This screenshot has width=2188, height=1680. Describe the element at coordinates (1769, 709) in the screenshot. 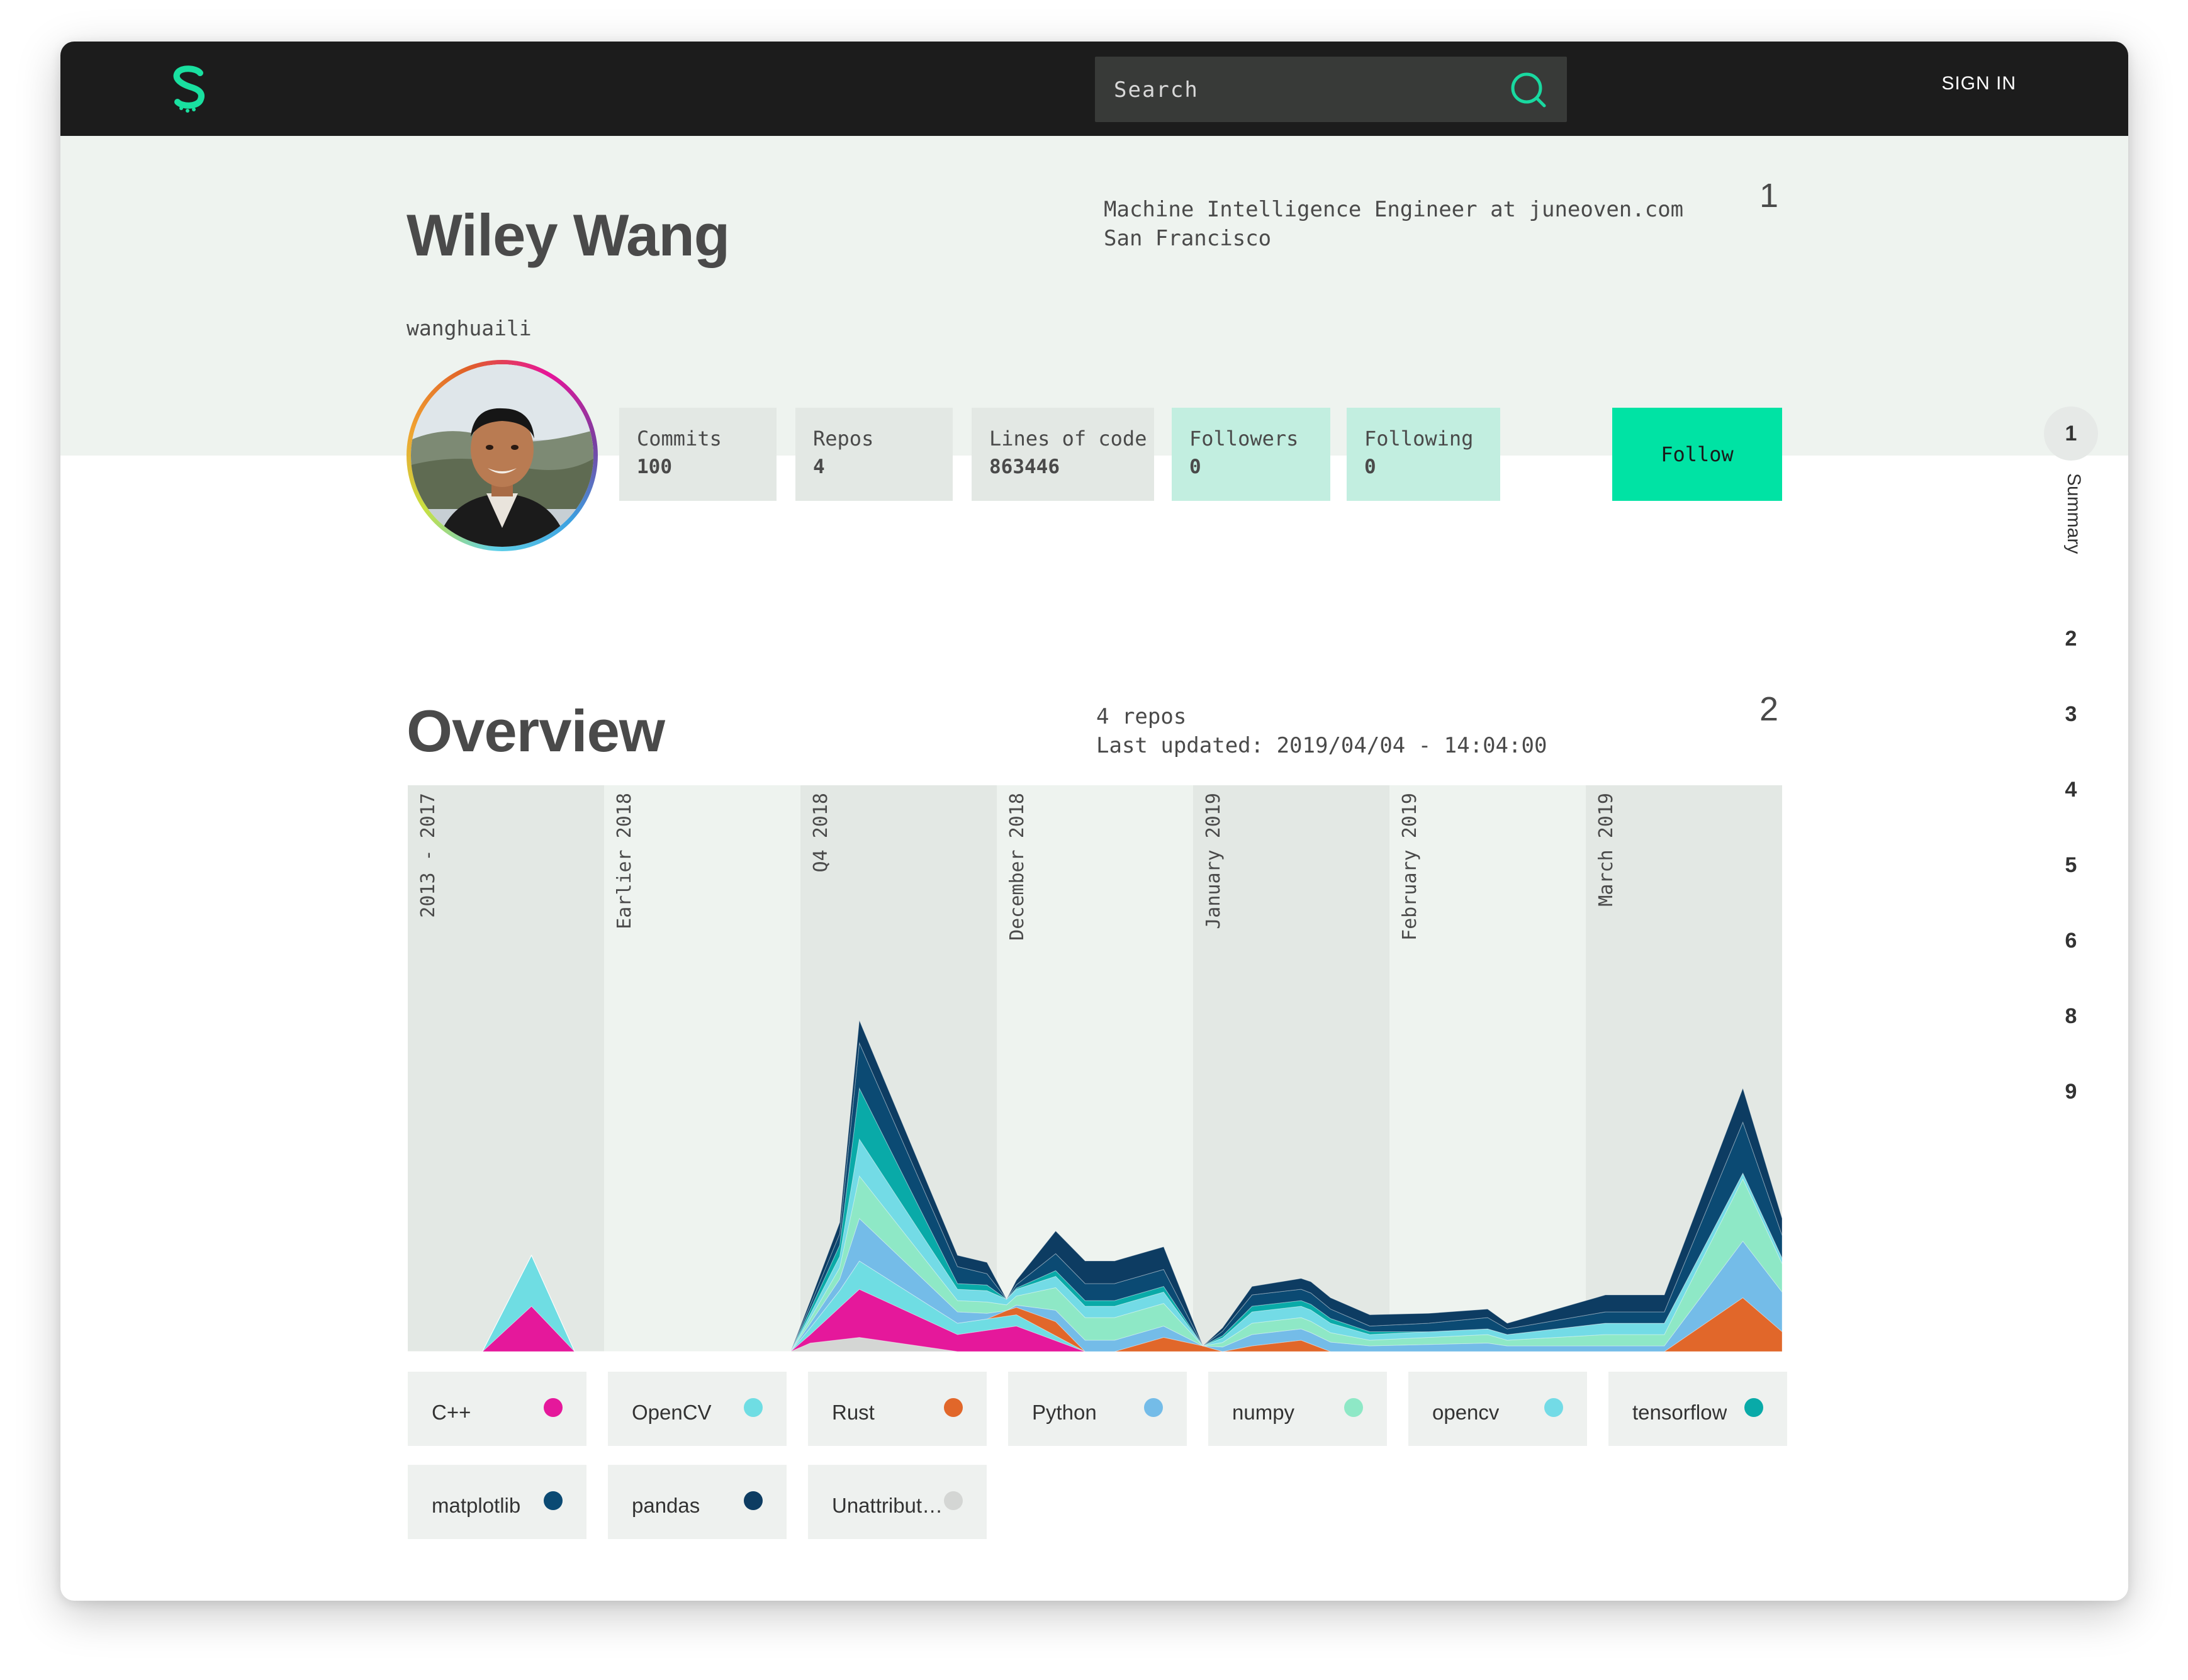

I see `section-number-2: 2` at that location.